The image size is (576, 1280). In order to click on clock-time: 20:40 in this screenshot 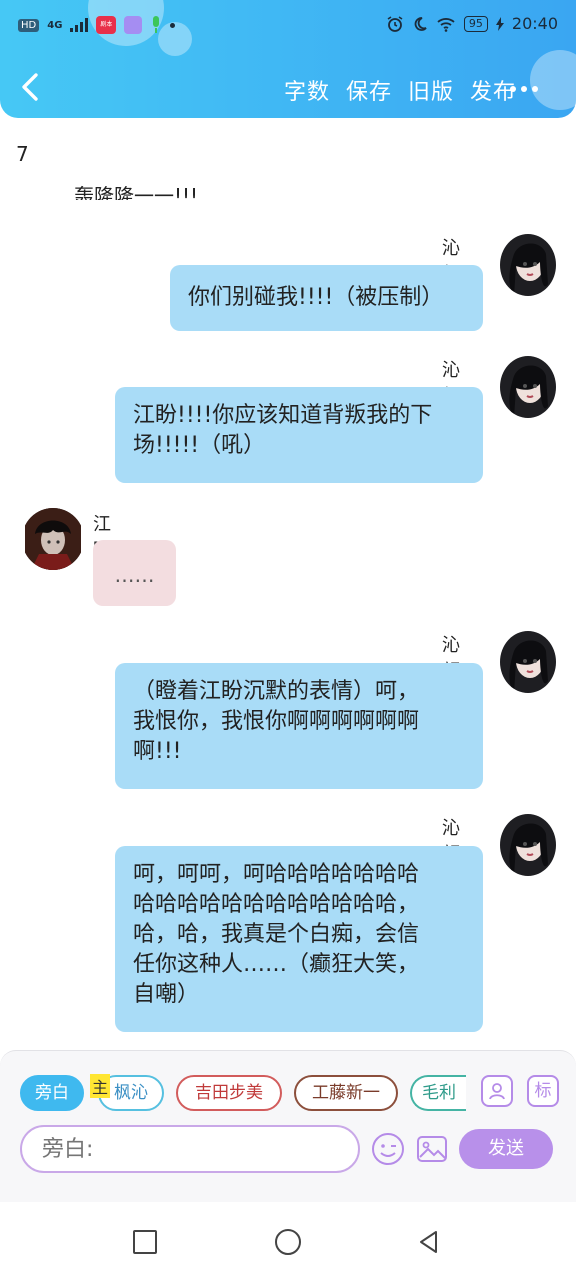, I will do `click(534, 23)`.